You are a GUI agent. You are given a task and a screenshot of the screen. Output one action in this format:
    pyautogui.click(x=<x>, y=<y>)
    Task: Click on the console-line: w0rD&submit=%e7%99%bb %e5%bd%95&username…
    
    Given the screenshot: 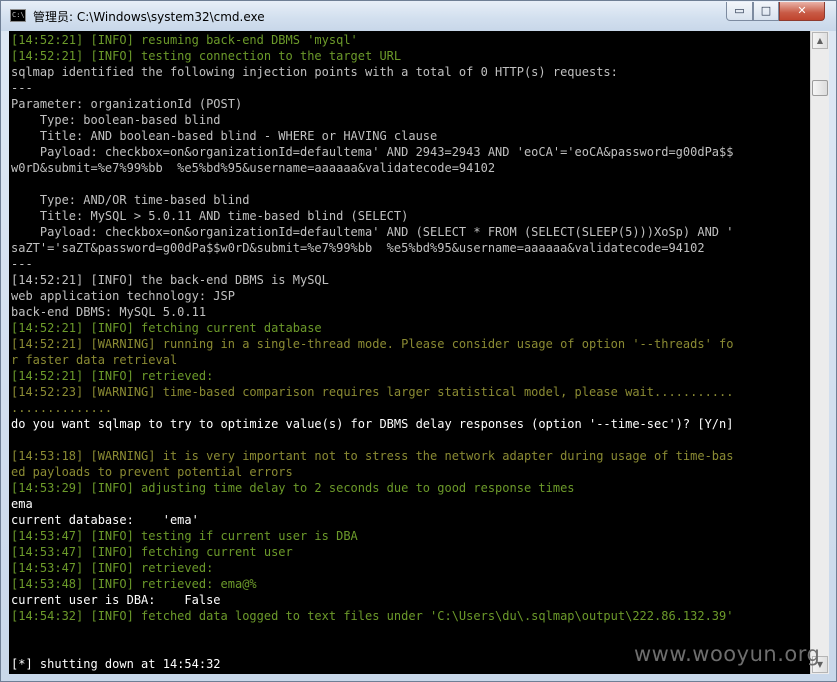 What is the action you would take?
    pyautogui.click(x=253, y=168)
    